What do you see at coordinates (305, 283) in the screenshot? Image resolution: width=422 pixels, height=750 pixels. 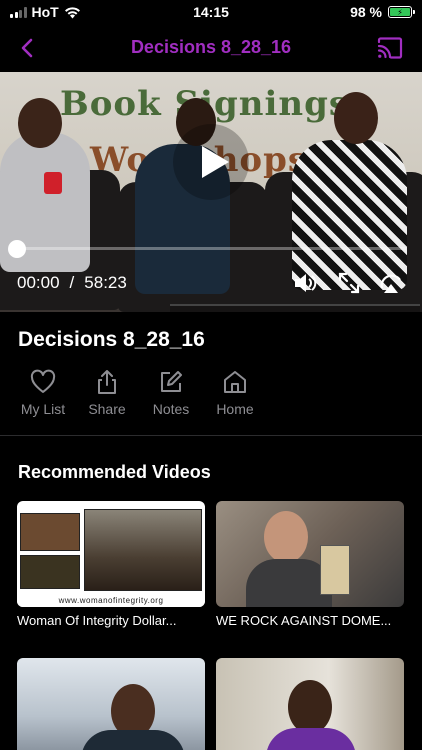 I see `volume-icon` at bounding box center [305, 283].